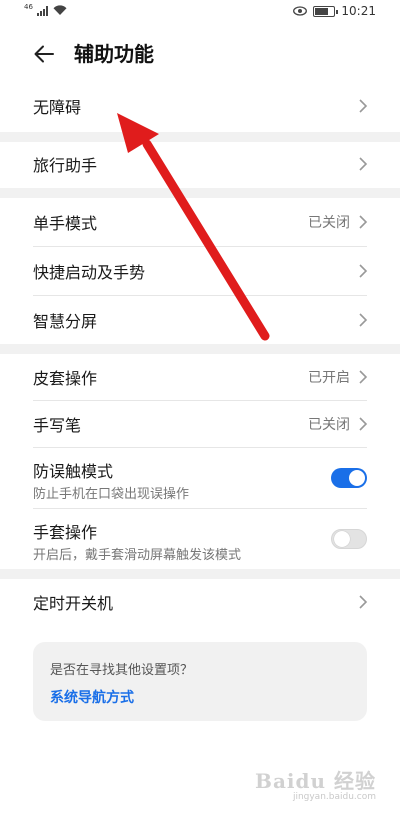  What do you see at coordinates (122, 670) in the screenshot?
I see `suggestion-question: 是否在寻找其他设置项？` at bounding box center [122, 670].